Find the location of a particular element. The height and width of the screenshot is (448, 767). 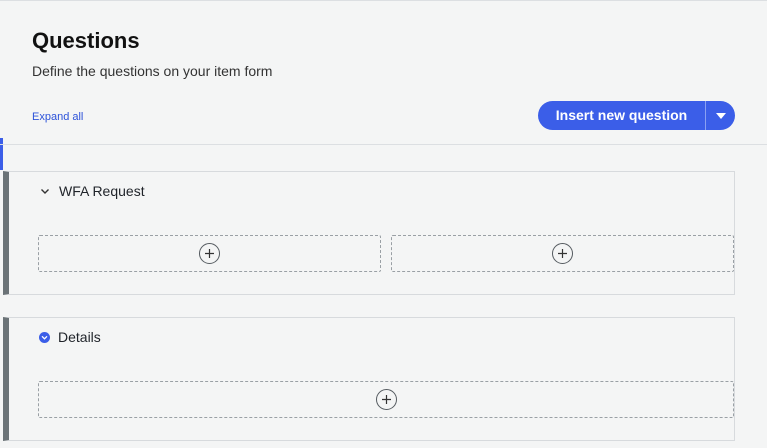

caret-down-icon is located at coordinates (720, 115).